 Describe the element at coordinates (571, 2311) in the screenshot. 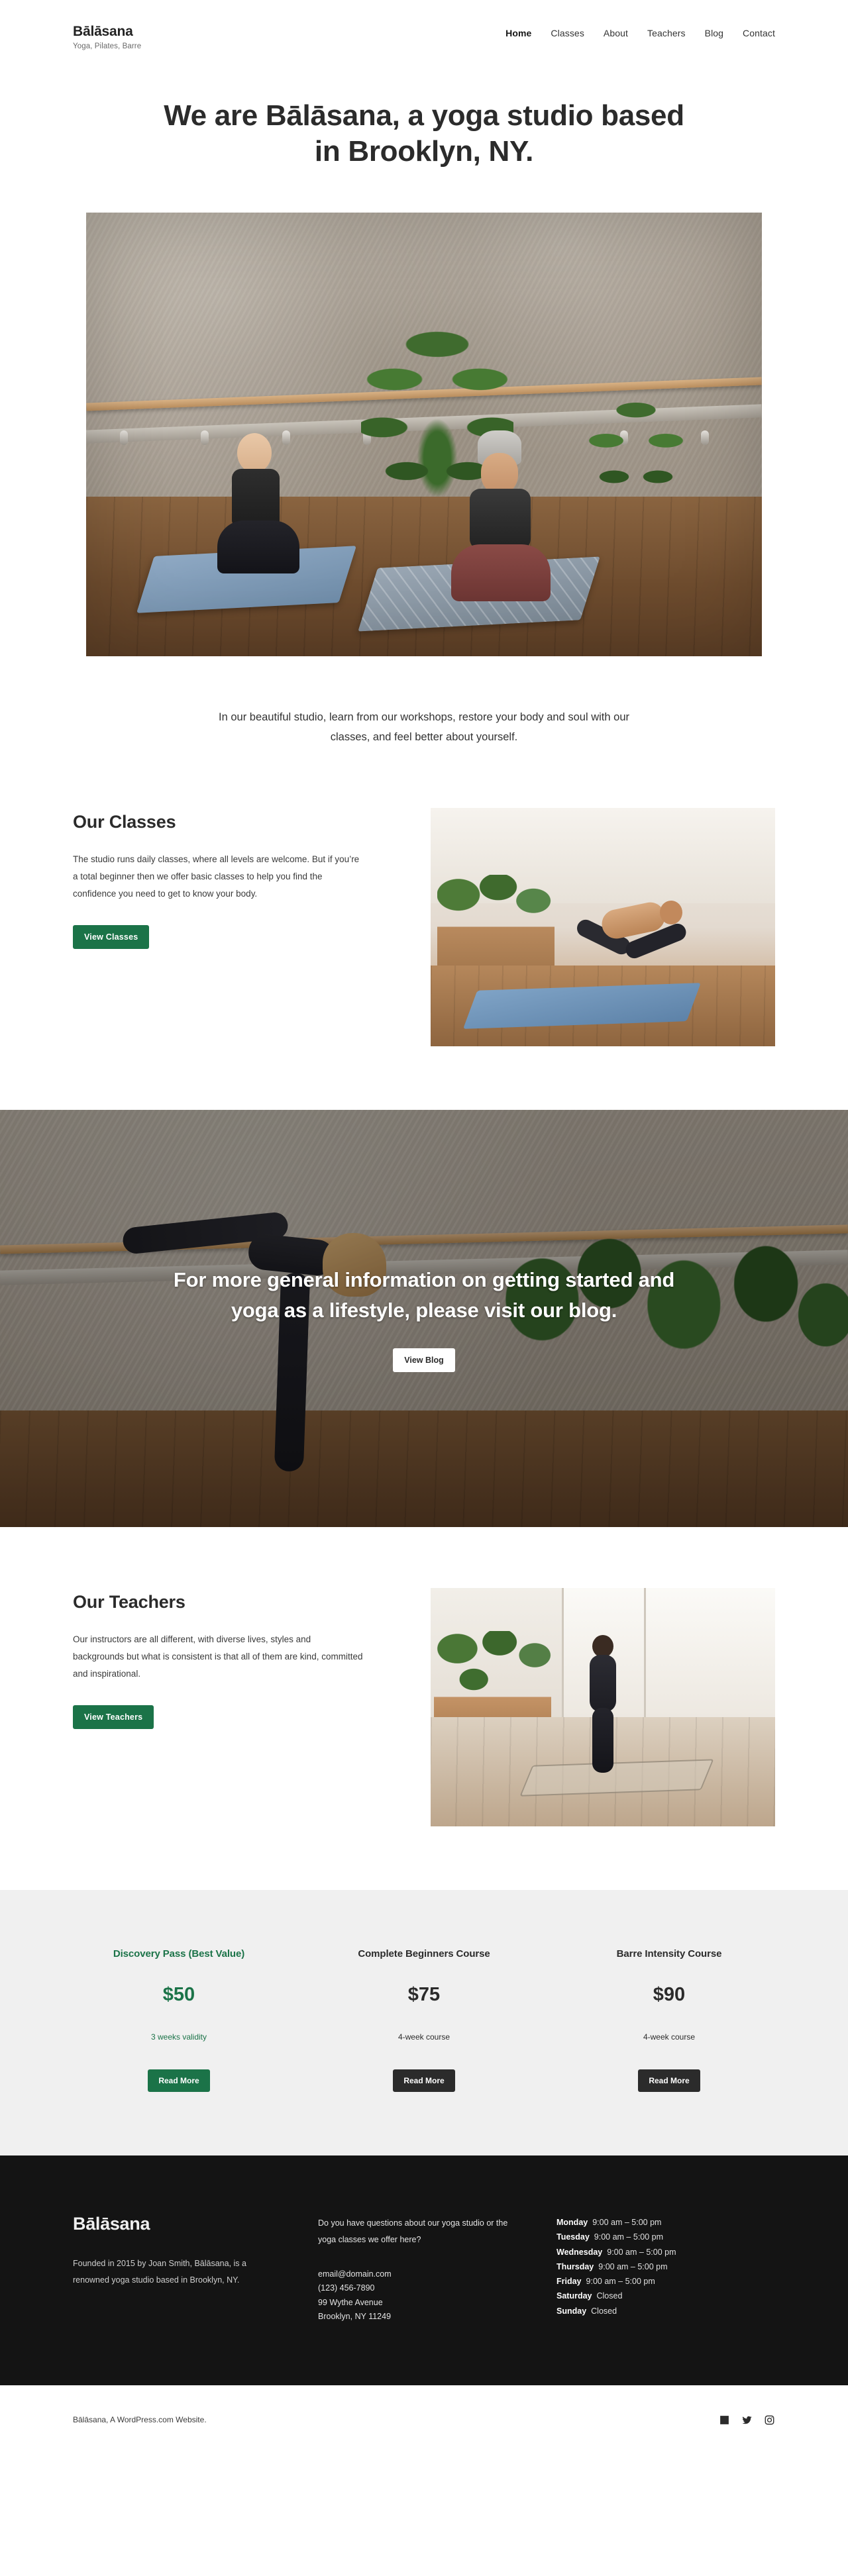

I see `hours-day: Sunday` at that location.